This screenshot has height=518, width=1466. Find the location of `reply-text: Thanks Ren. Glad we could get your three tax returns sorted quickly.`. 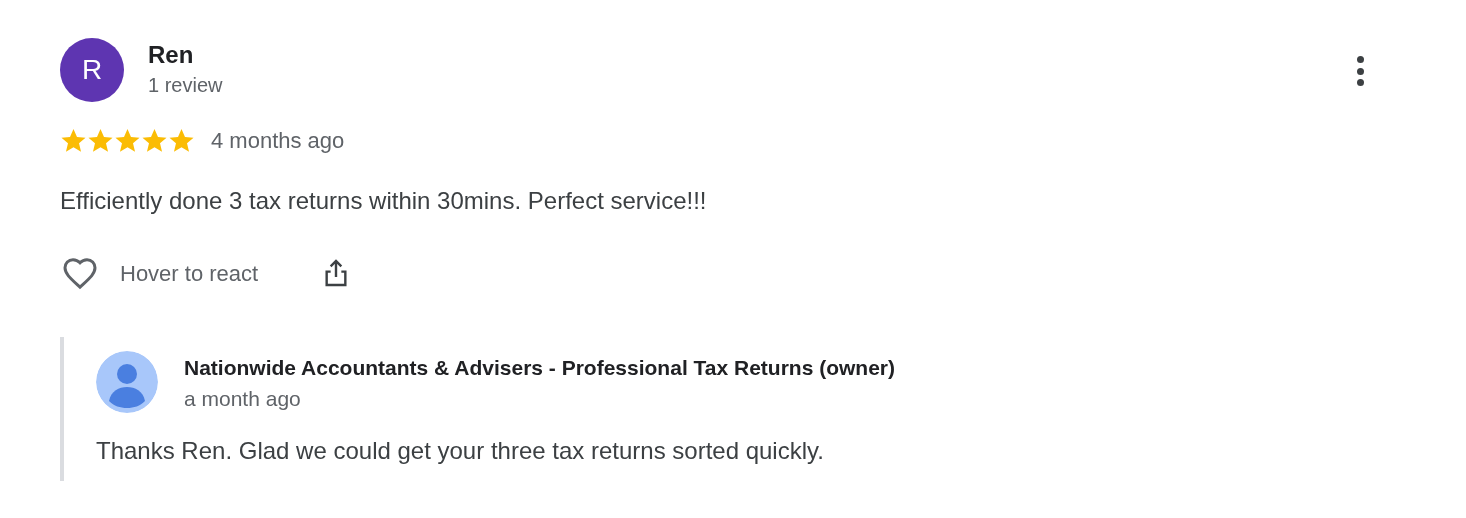

reply-text: Thanks Ren. Glad we could get your three tax returns sorted quickly. is located at coordinates (460, 451).